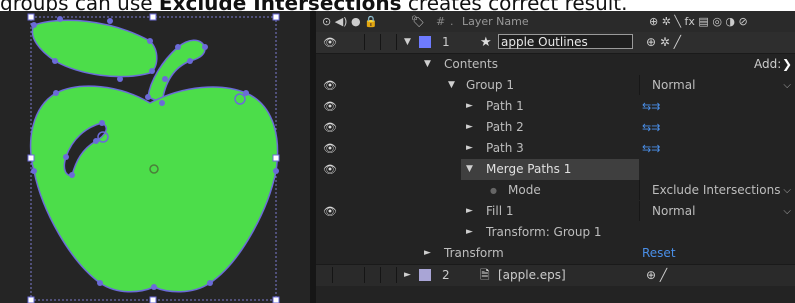 Image resolution: width=795 pixels, height=303 pixels. Describe the element at coordinates (505, 106) in the screenshot. I see `path-name: Path 1` at that location.